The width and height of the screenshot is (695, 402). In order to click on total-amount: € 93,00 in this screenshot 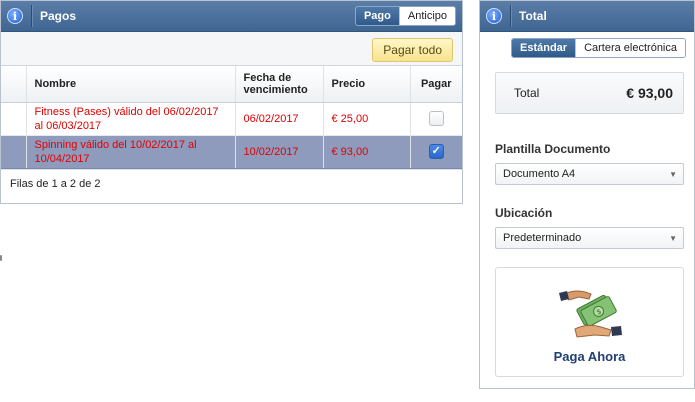, I will do `click(649, 93)`.